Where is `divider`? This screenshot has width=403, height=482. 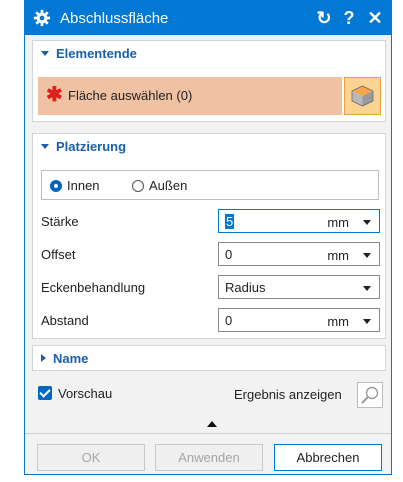
divider is located at coordinates (208, 433).